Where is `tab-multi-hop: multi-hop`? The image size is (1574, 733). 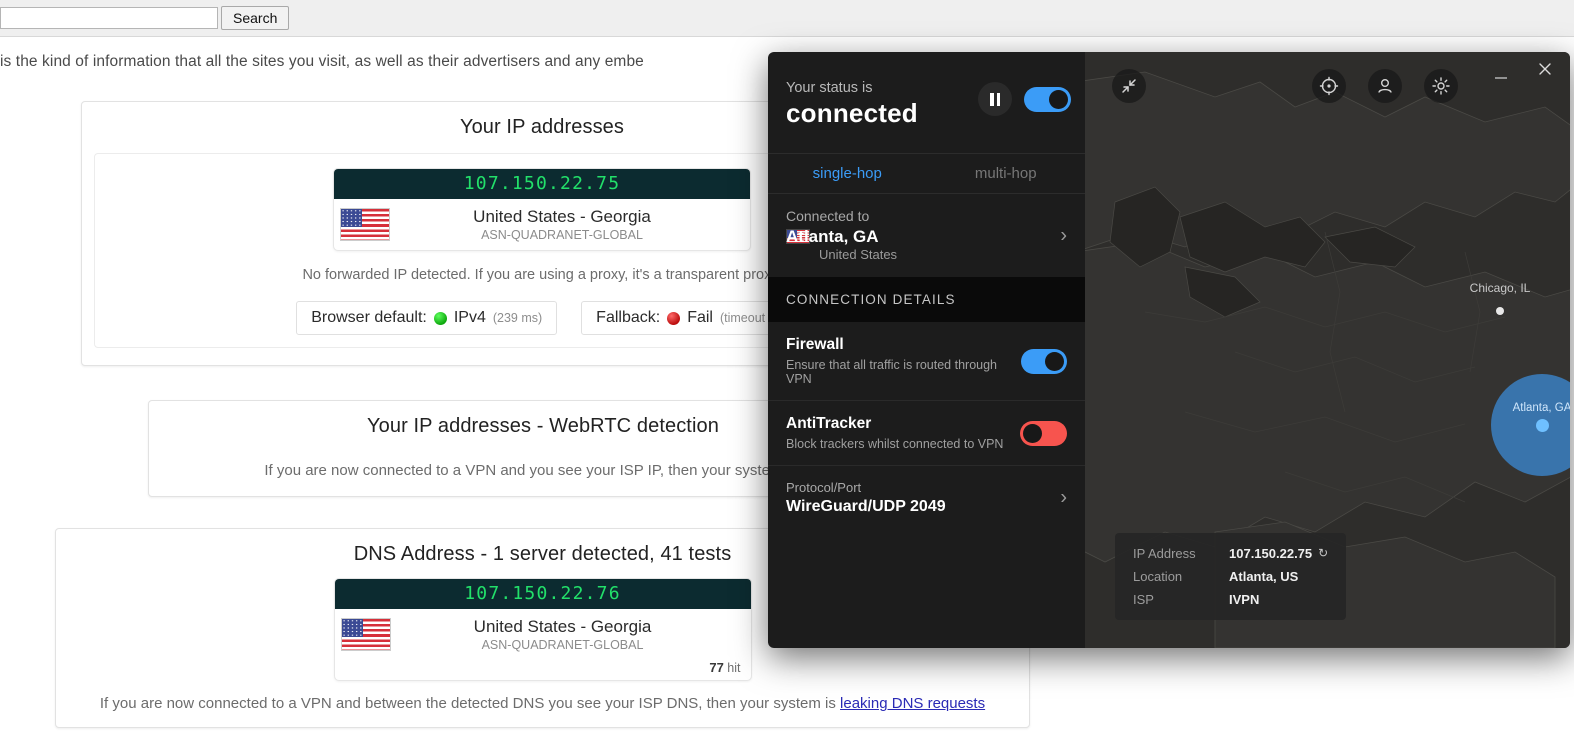 tab-multi-hop: multi-hop is located at coordinates (1006, 173).